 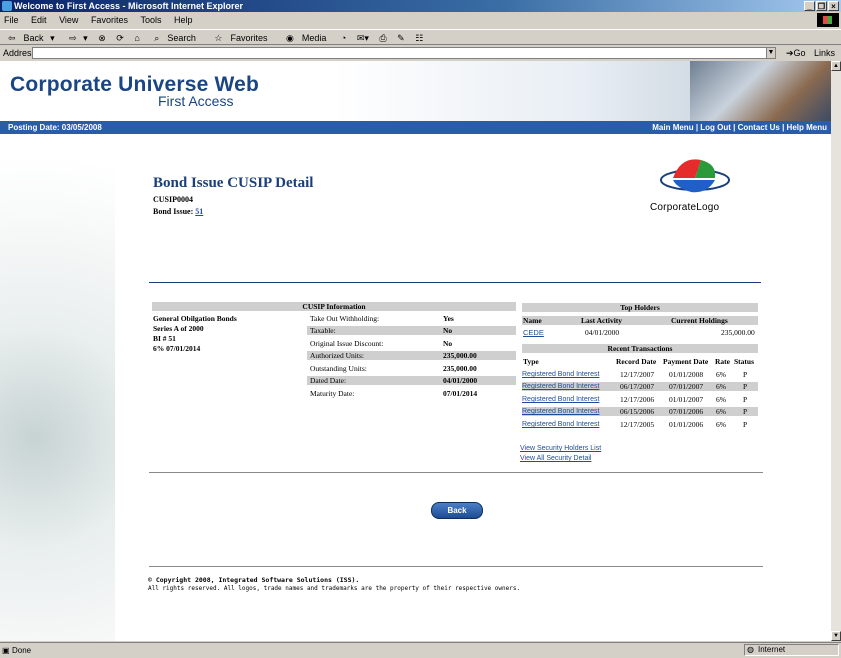 What do you see at coordinates (289, 38) in the screenshot?
I see `media-icon: ◉` at bounding box center [289, 38].